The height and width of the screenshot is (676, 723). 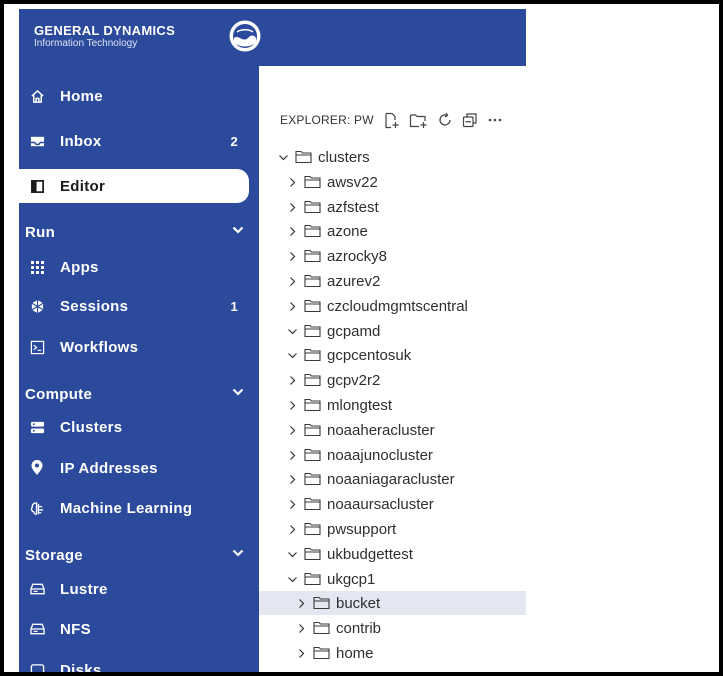 I want to click on inbox-icon, so click(x=37, y=141).